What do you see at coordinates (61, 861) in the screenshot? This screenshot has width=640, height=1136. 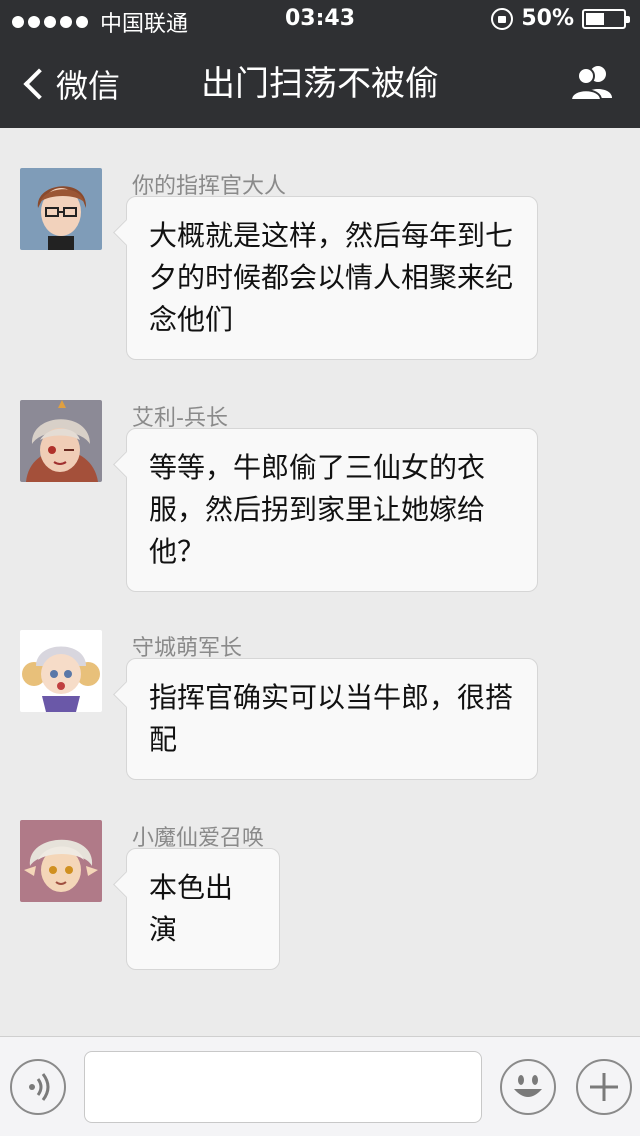 I see `fairy-avatar` at bounding box center [61, 861].